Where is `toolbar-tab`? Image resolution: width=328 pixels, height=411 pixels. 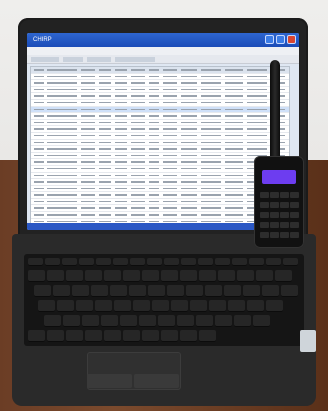 toolbar-tab is located at coordinates (99, 59).